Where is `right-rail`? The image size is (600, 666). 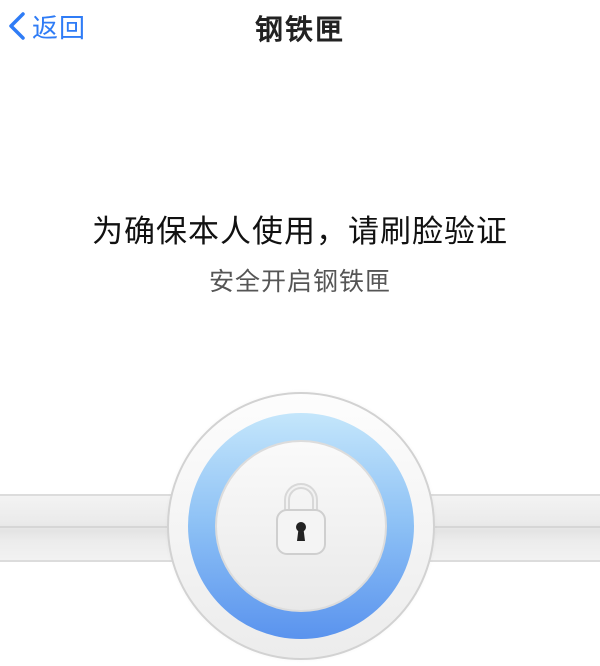 right-rail is located at coordinates (510, 528).